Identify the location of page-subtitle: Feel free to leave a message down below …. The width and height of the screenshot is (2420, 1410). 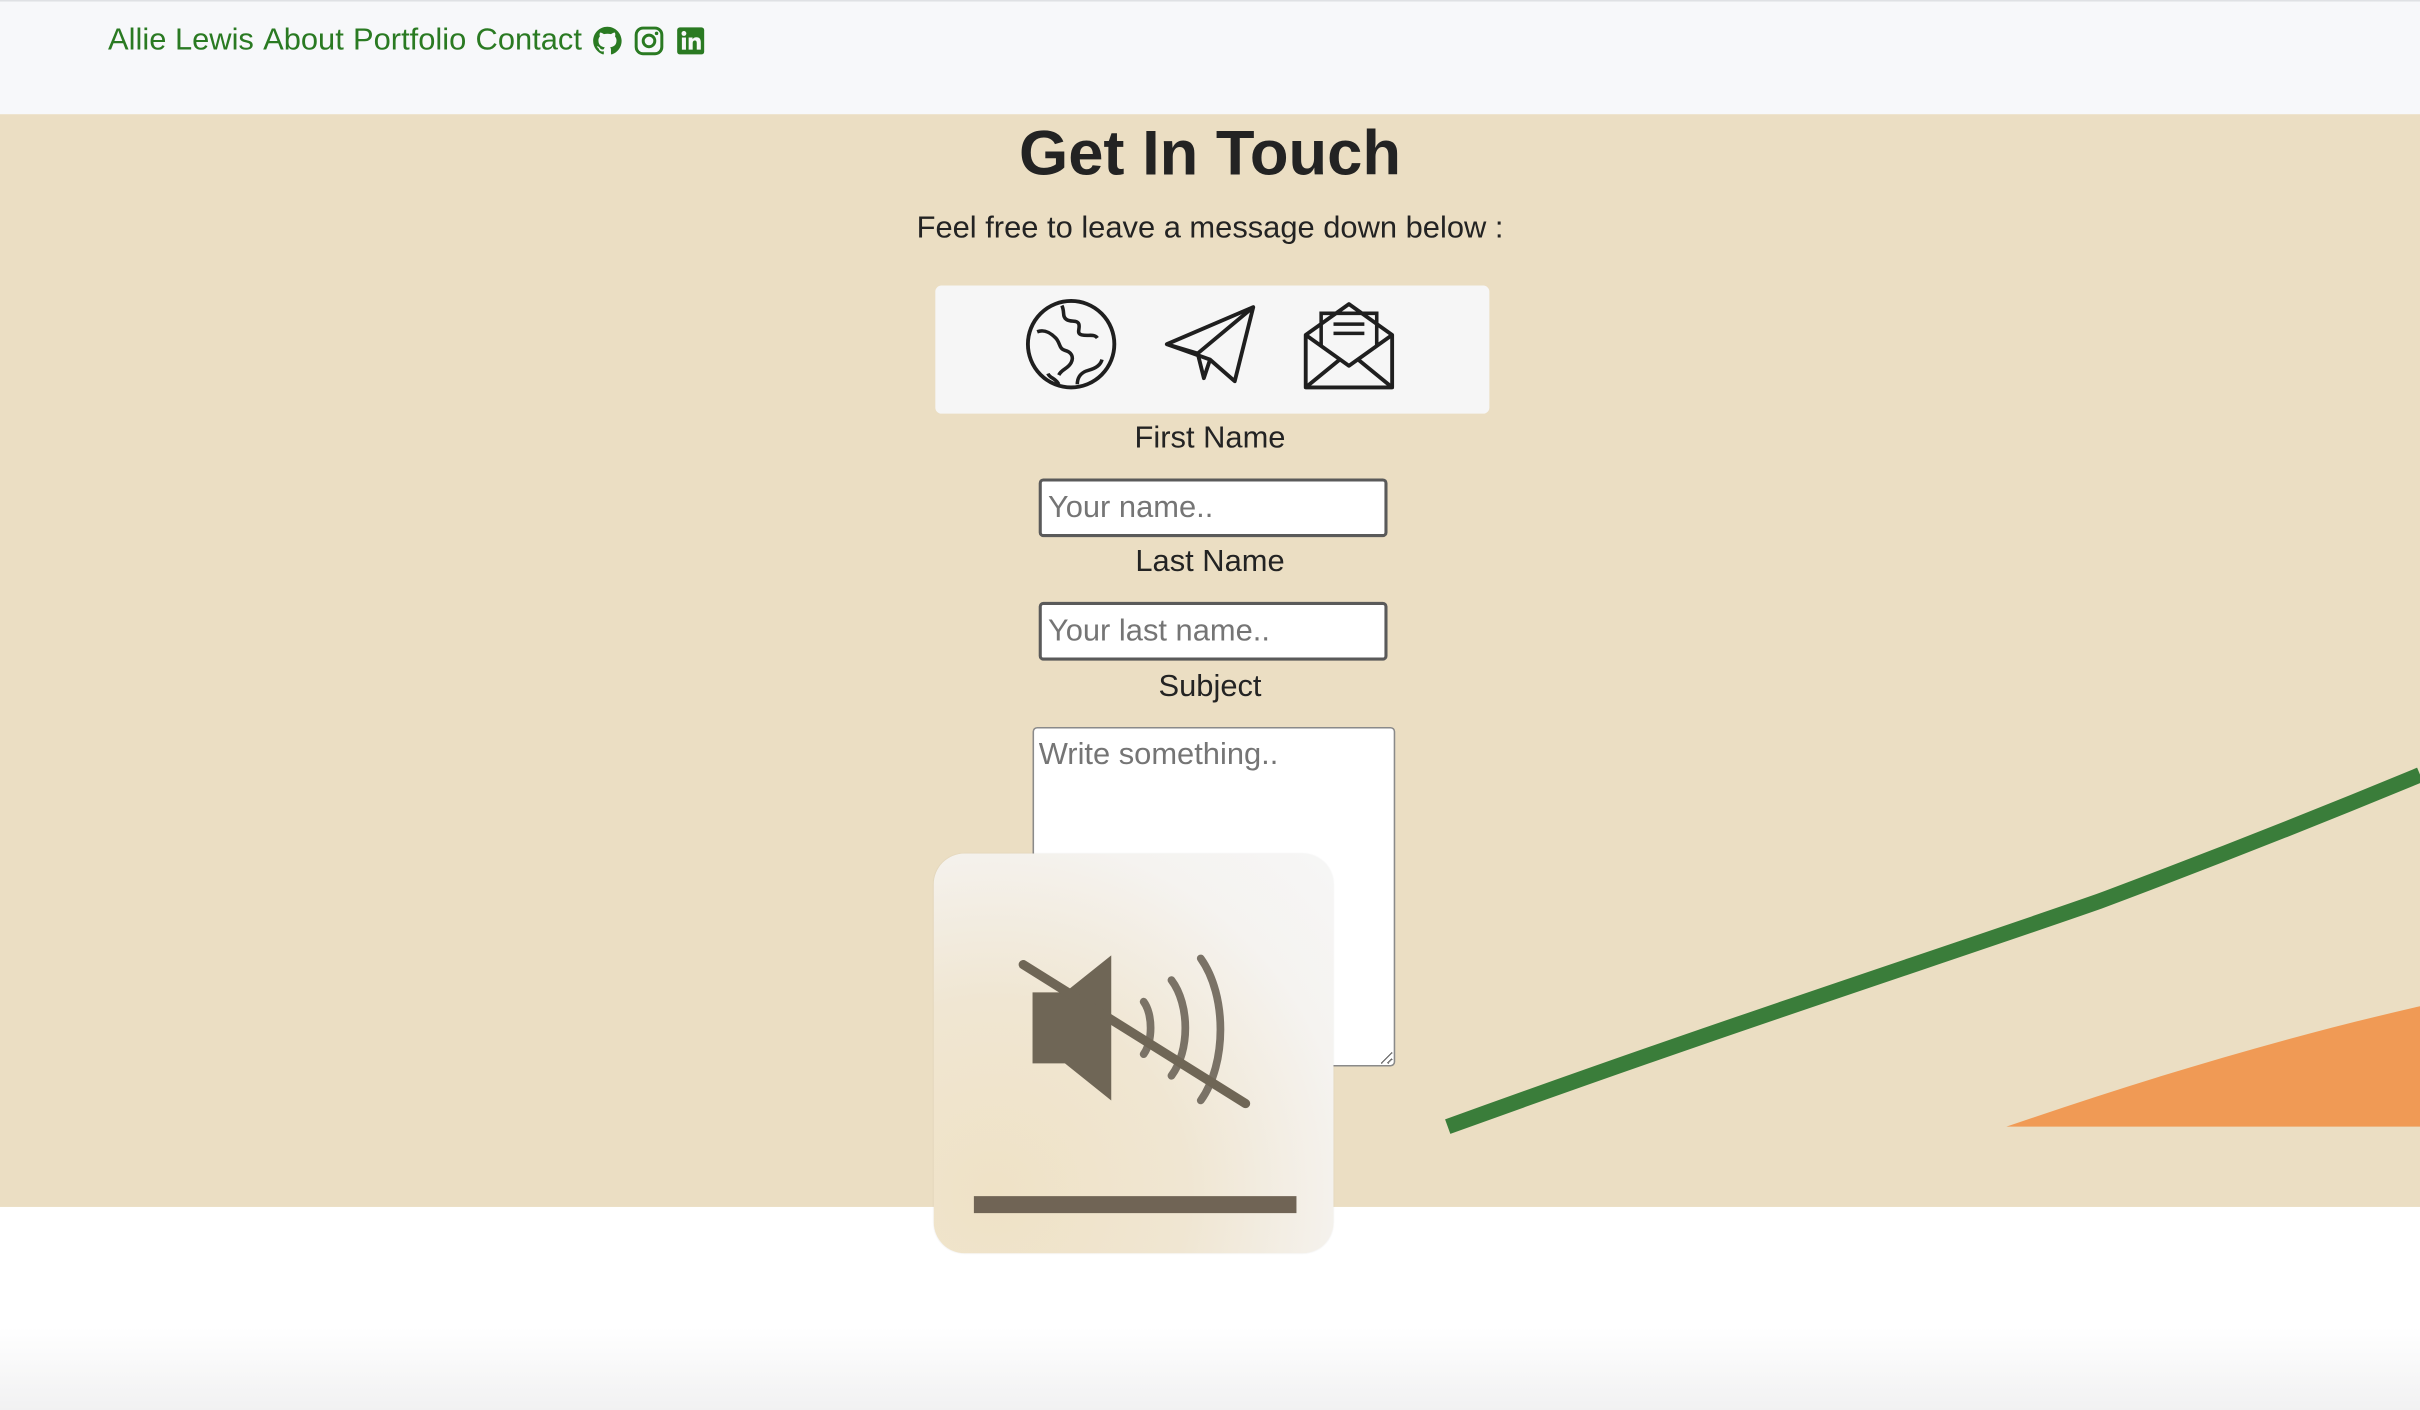
(1210, 228).